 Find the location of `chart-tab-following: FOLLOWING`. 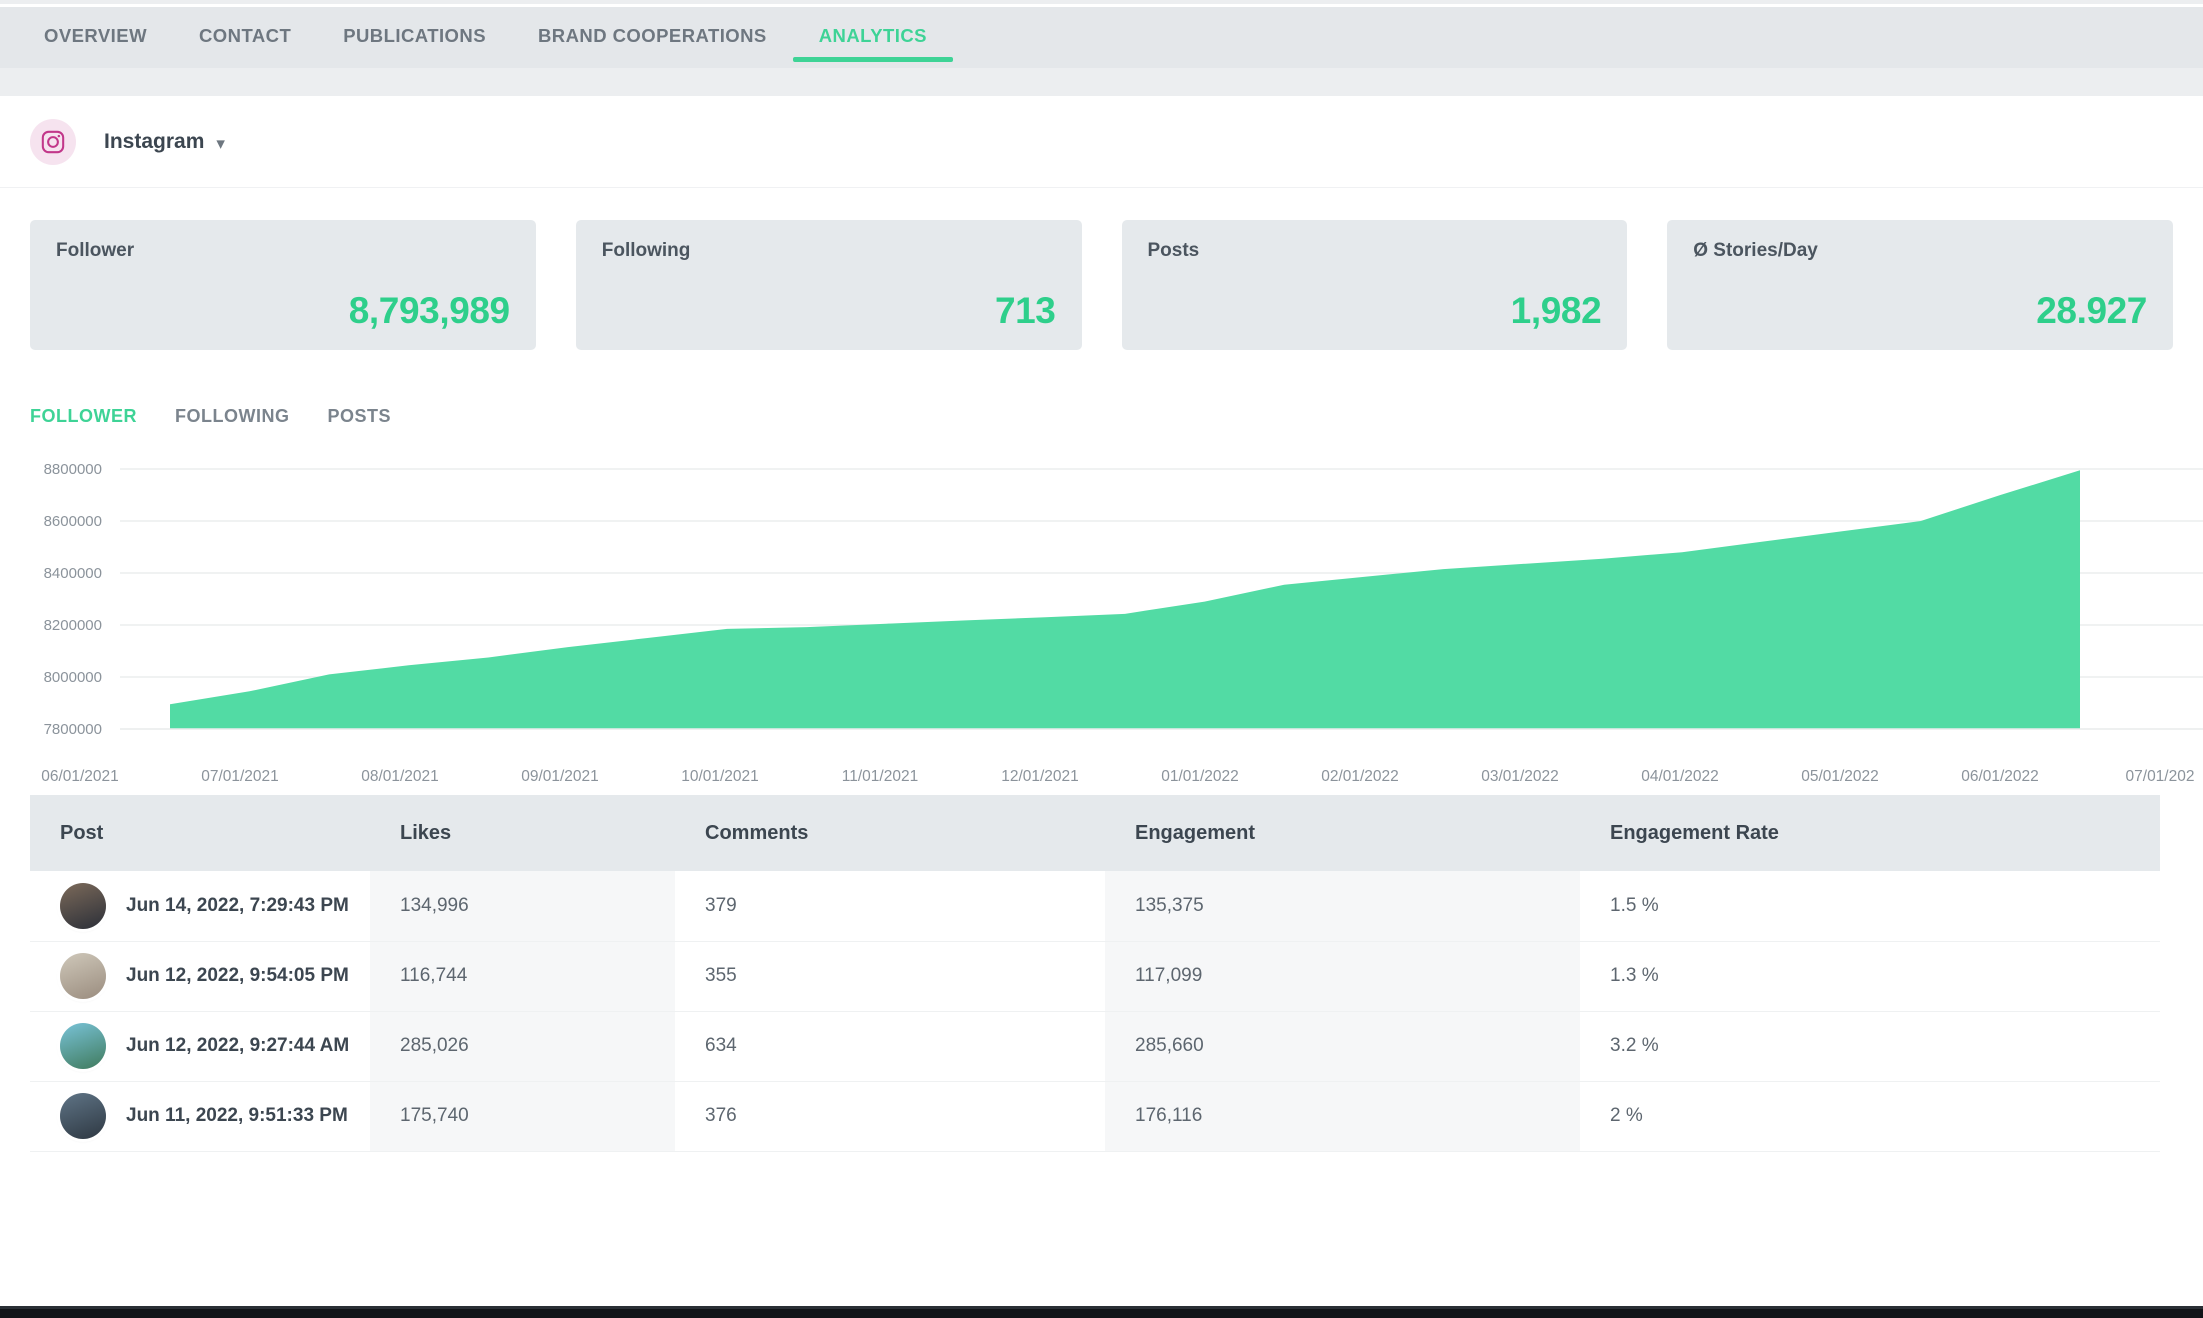

chart-tab-following: FOLLOWING is located at coordinates (232, 416).